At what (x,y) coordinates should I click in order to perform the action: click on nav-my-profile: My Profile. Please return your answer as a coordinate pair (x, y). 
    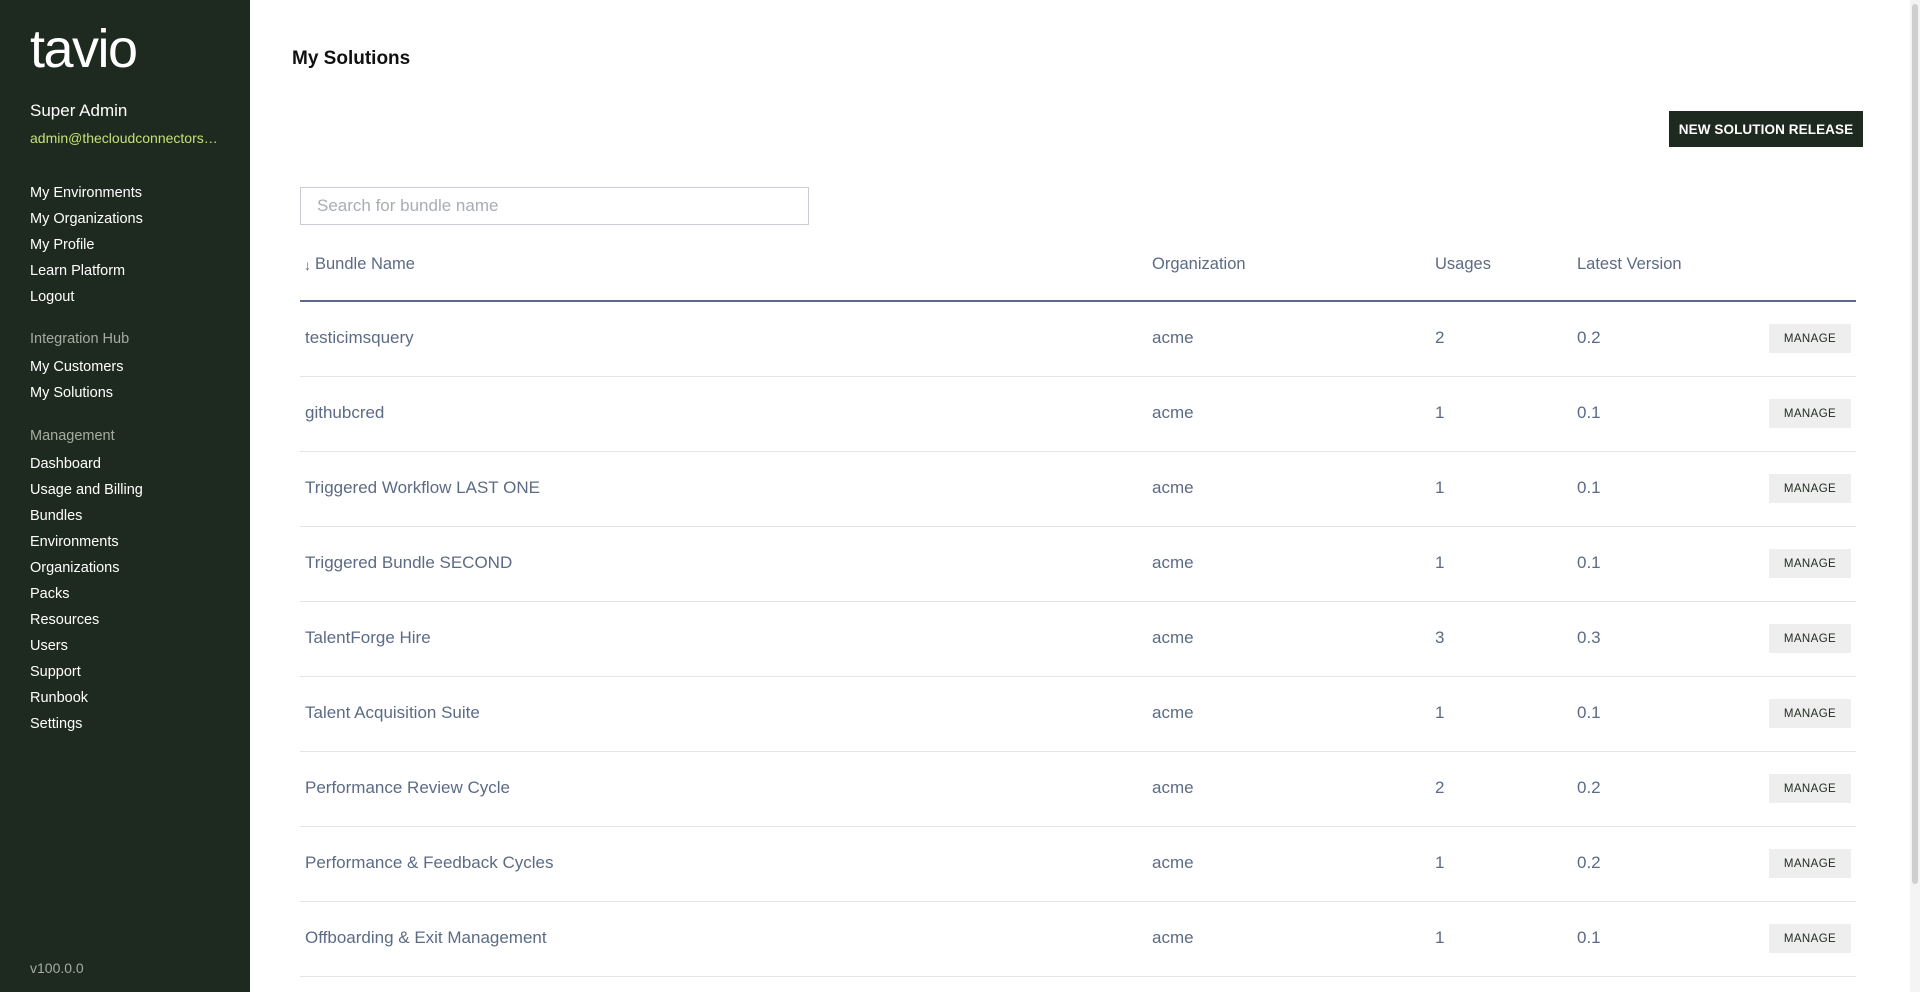
    Looking at the image, I should click on (130, 245).